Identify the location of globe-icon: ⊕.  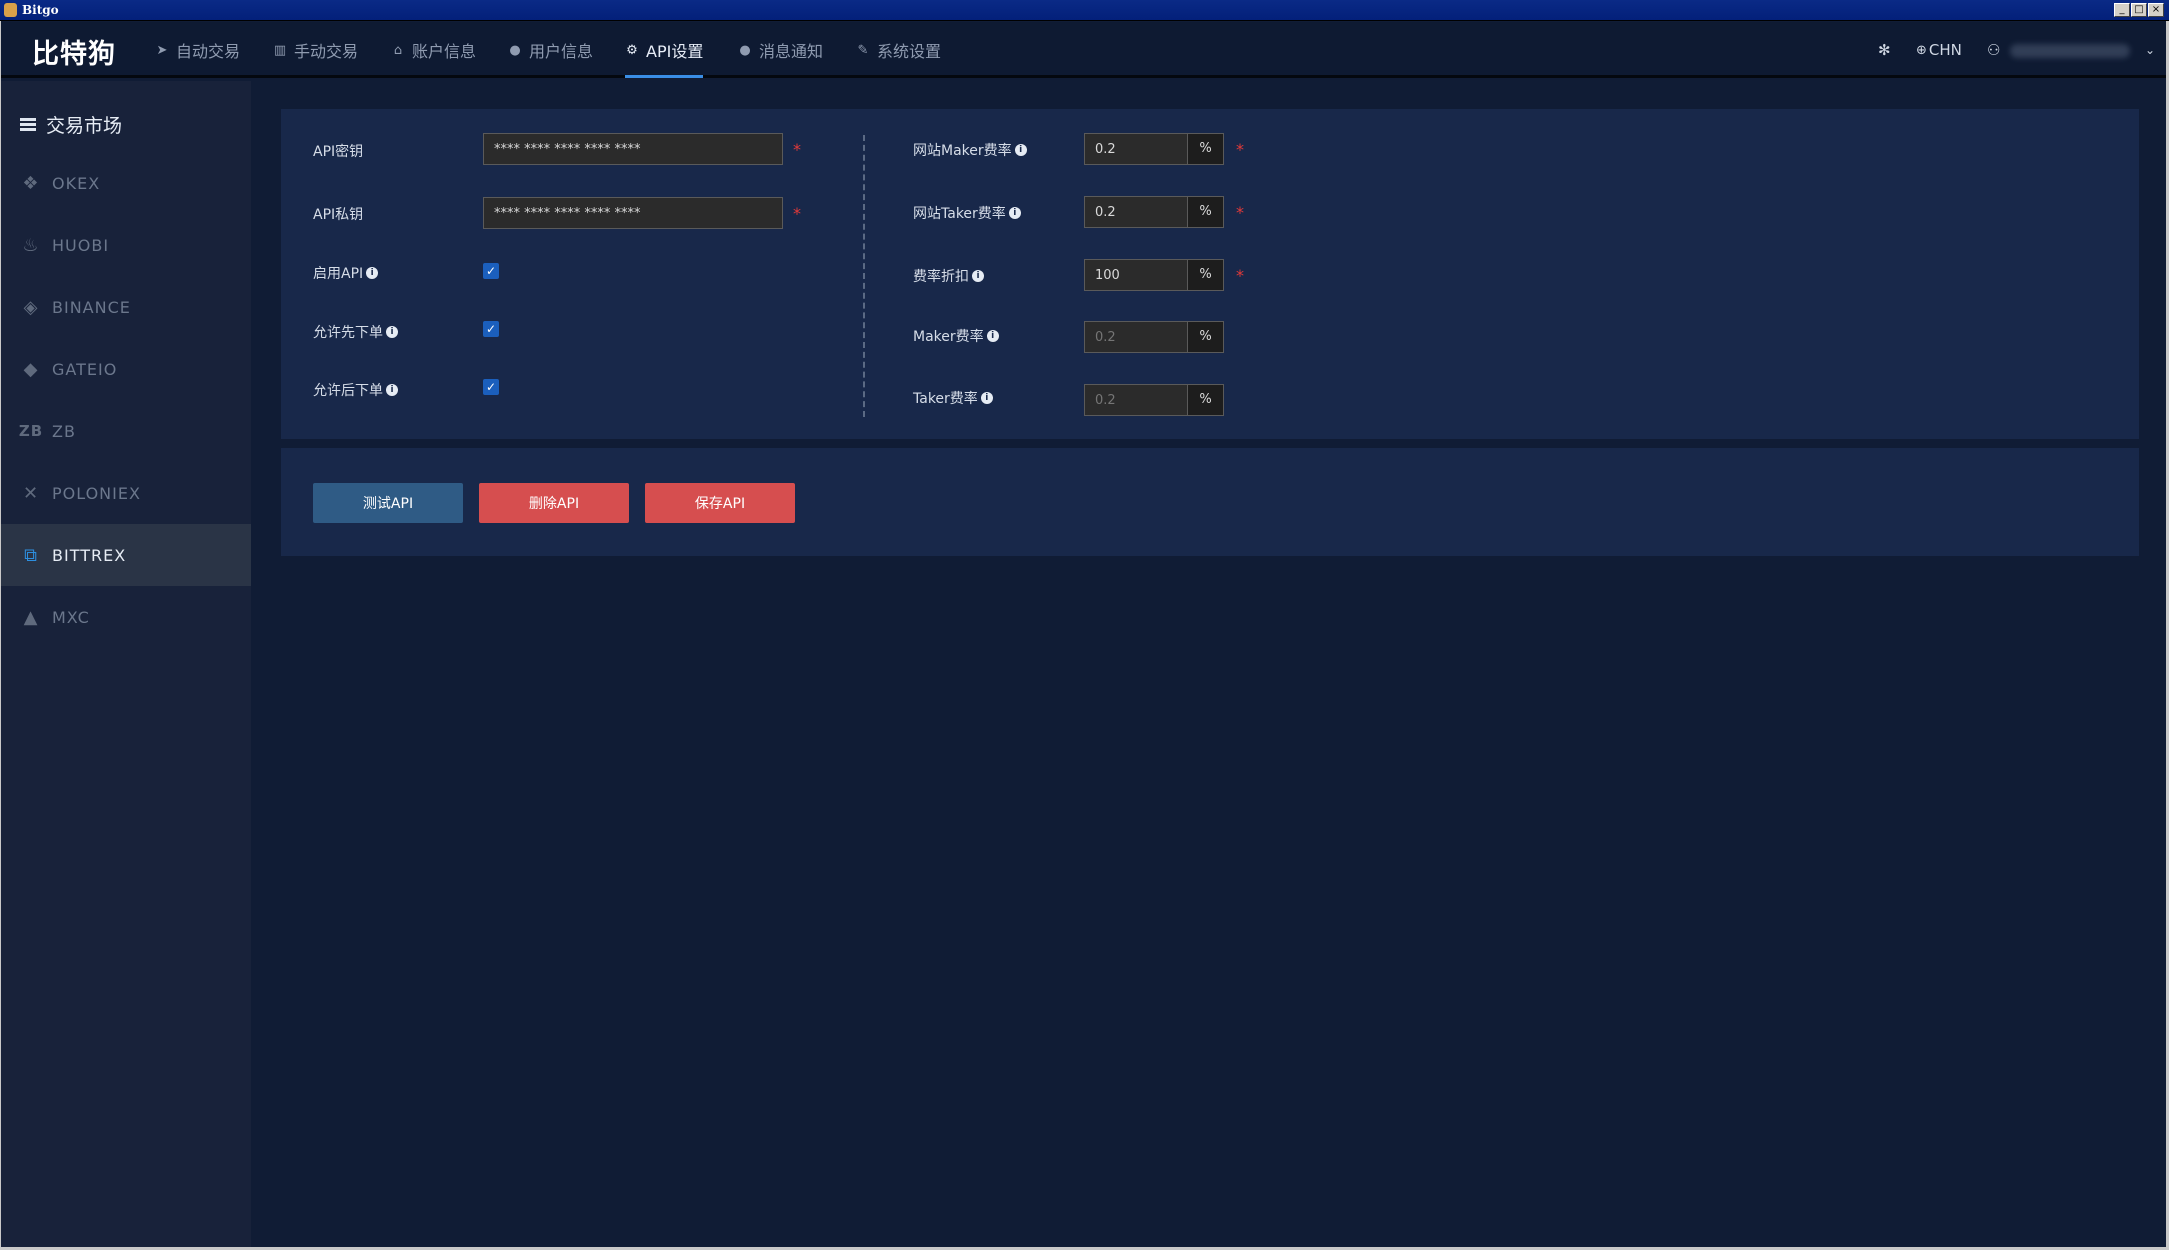
(1921, 50).